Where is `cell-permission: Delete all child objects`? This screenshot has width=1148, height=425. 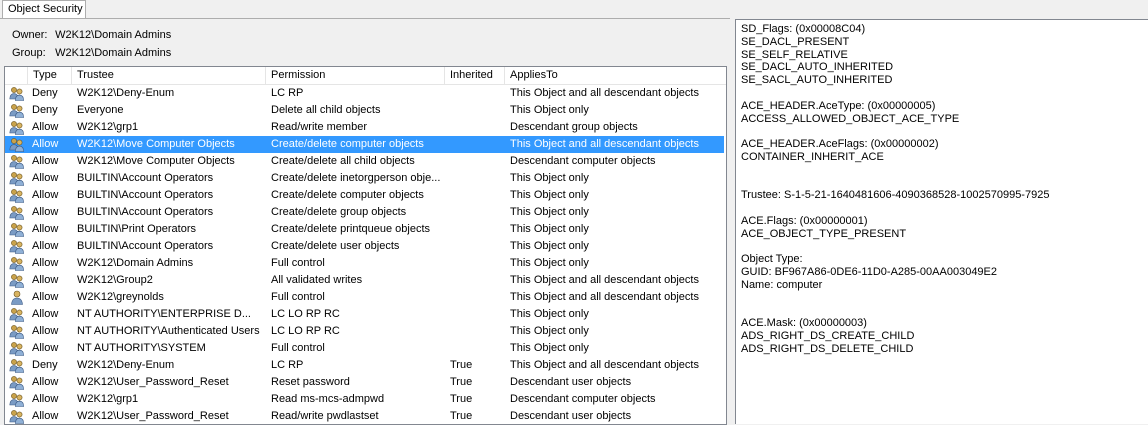
cell-permission: Delete all child objects is located at coordinates (326, 110).